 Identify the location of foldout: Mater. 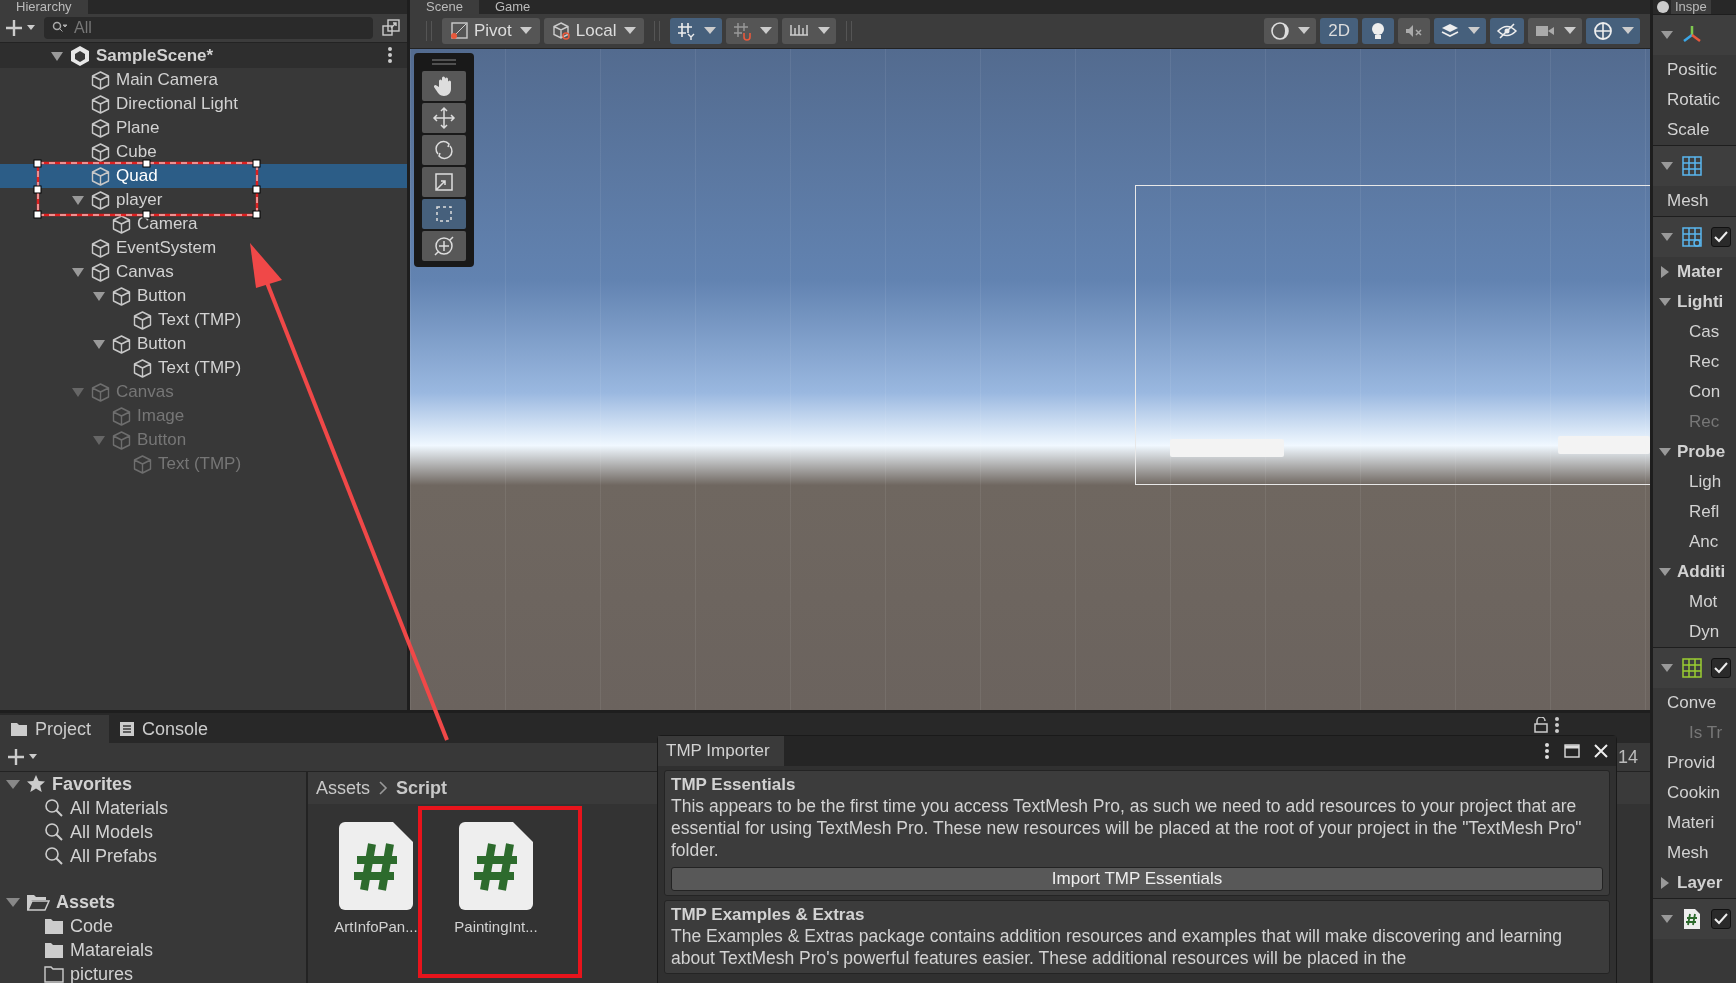
(1694, 272).